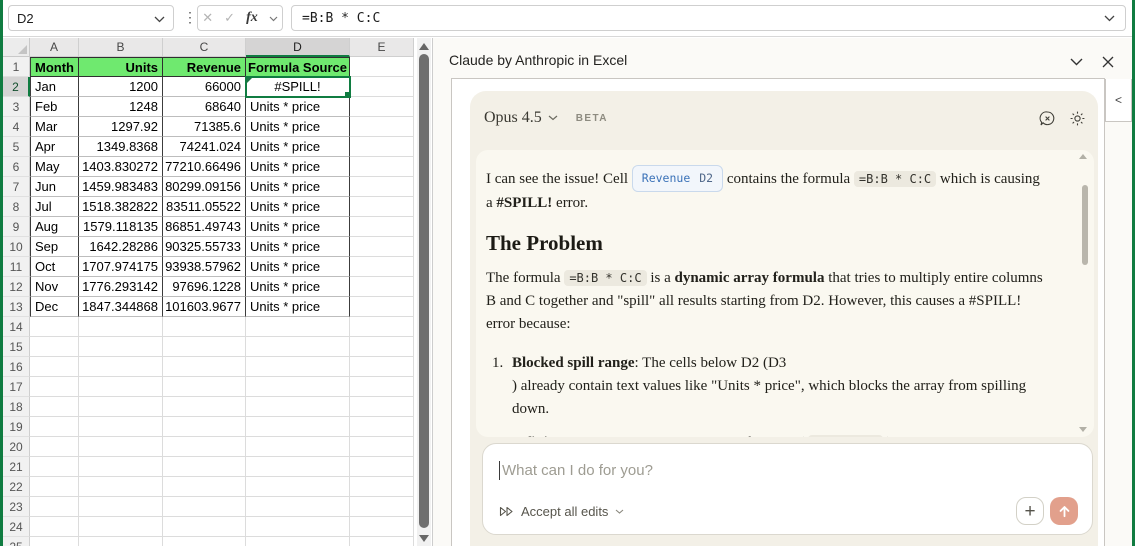 The image size is (1135, 546). Describe the element at coordinates (16, 87) in the screenshot. I see `row-header-2: 2` at that location.